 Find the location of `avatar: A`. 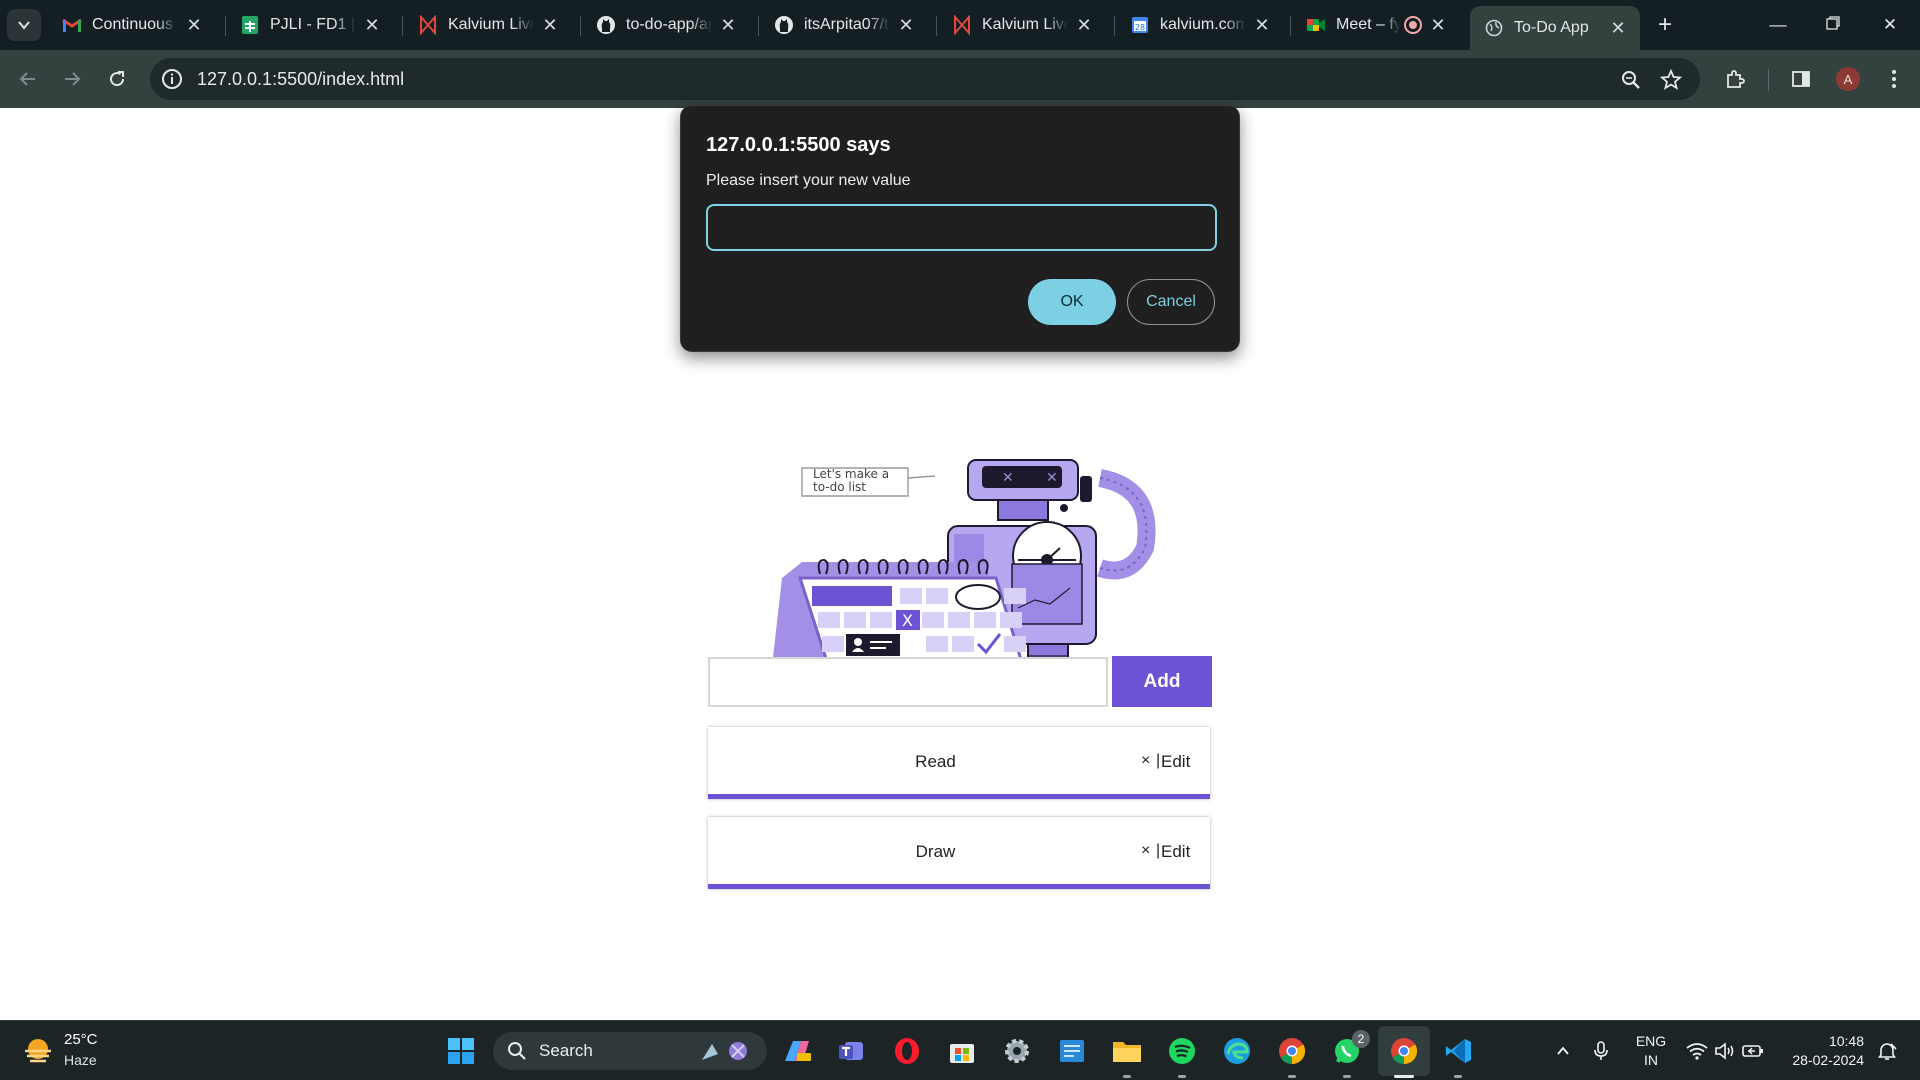

avatar: A is located at coordinates (1848, 79).